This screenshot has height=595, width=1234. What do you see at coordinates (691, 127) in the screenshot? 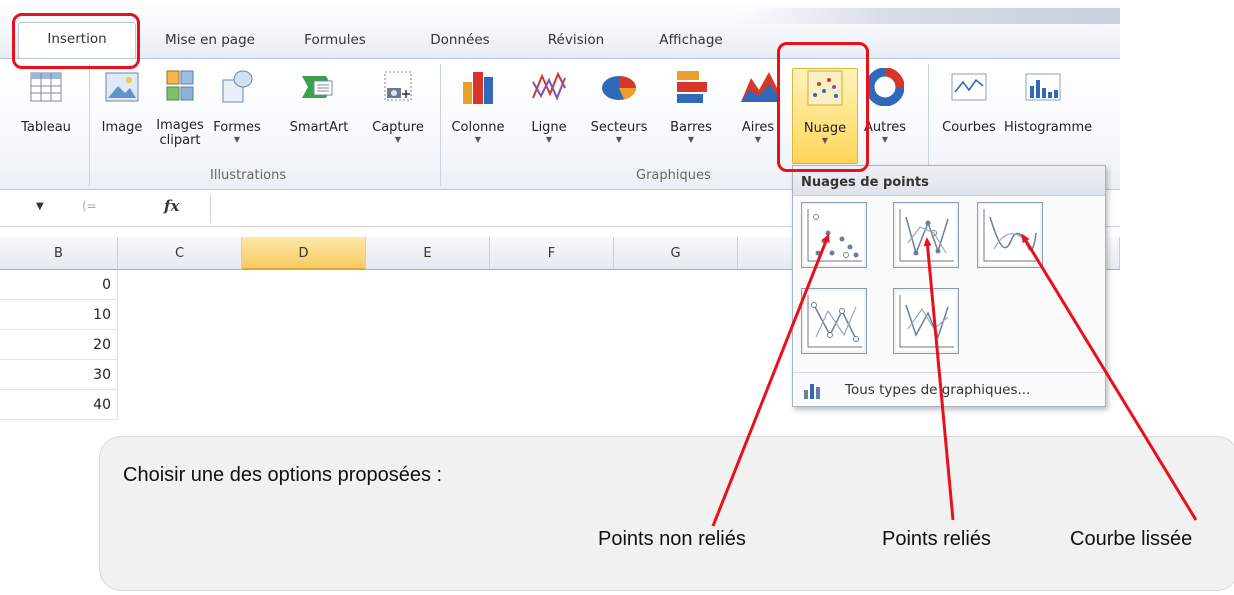
I see `barres-label: Barres` at bounding box center [691, 127].